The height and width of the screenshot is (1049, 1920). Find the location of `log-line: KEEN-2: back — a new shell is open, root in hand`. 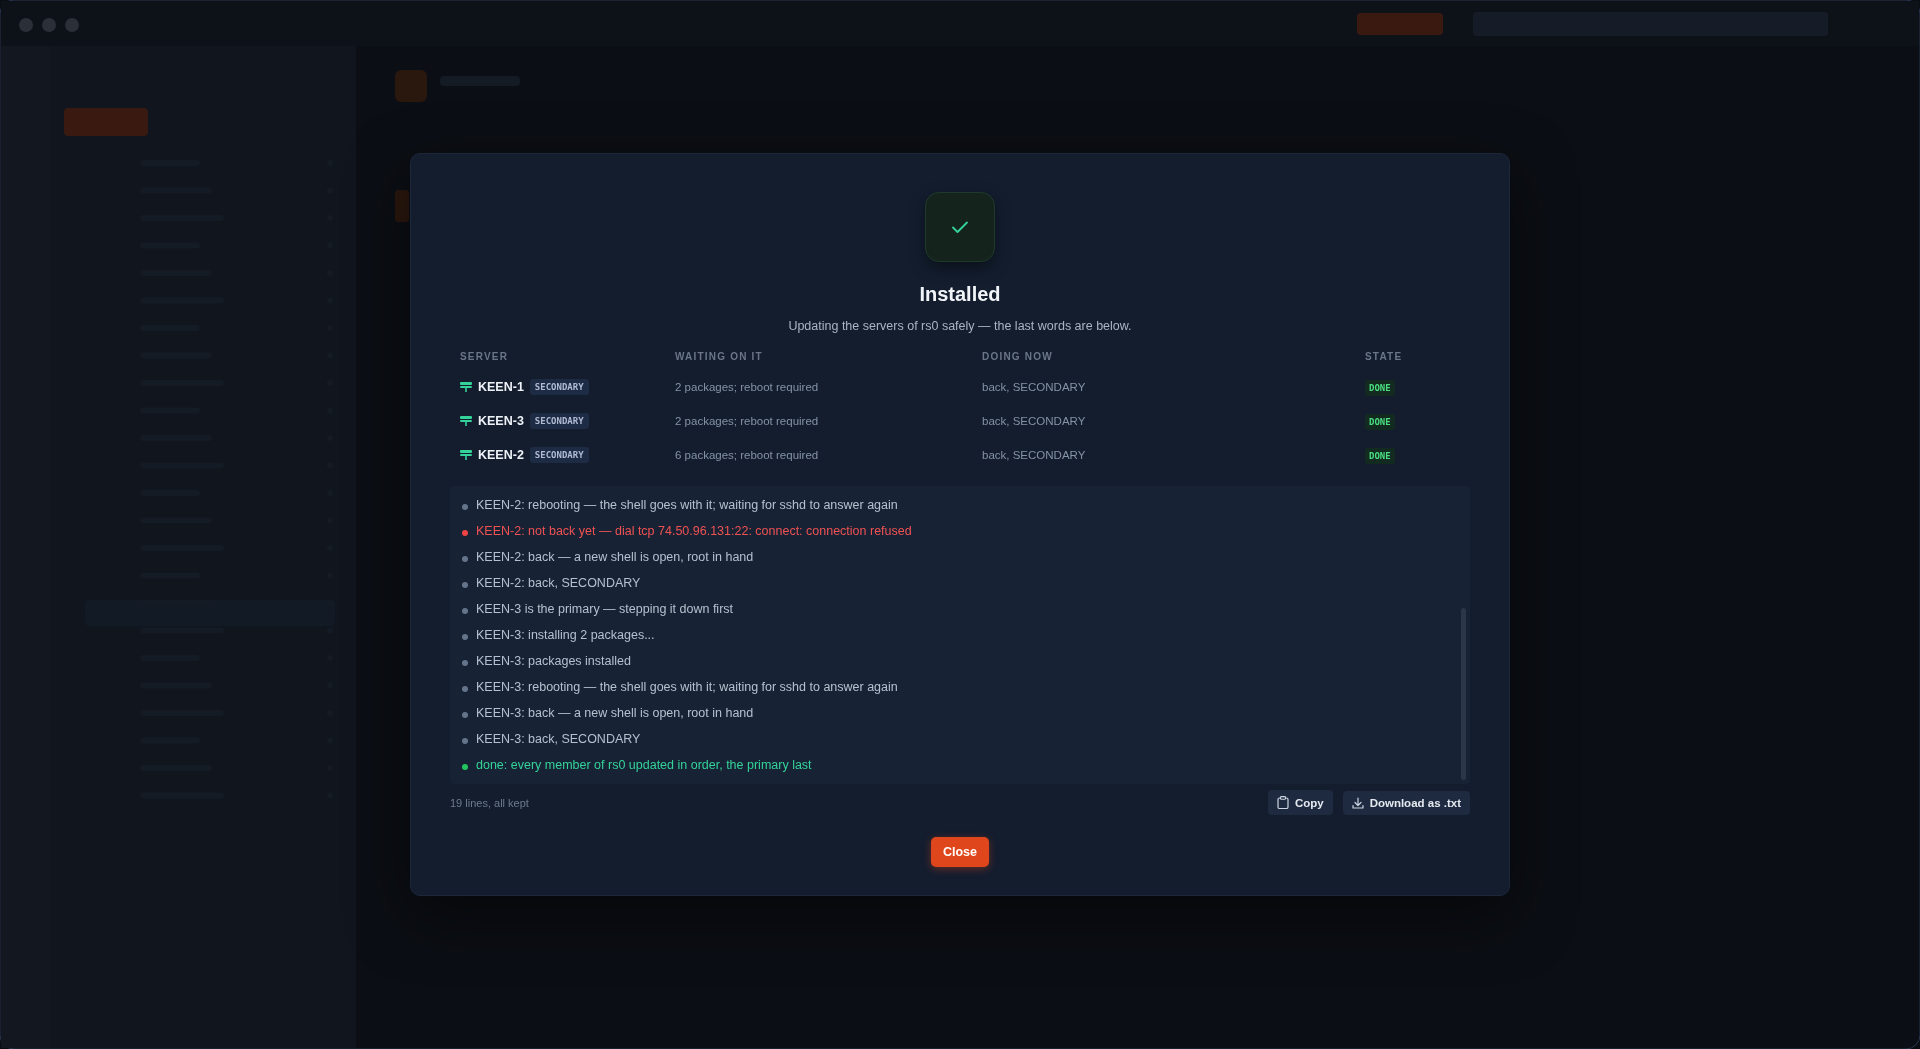

log-line: KEEN-2: back — a new shell is open, root in hand is located at coordinates (615, 557).